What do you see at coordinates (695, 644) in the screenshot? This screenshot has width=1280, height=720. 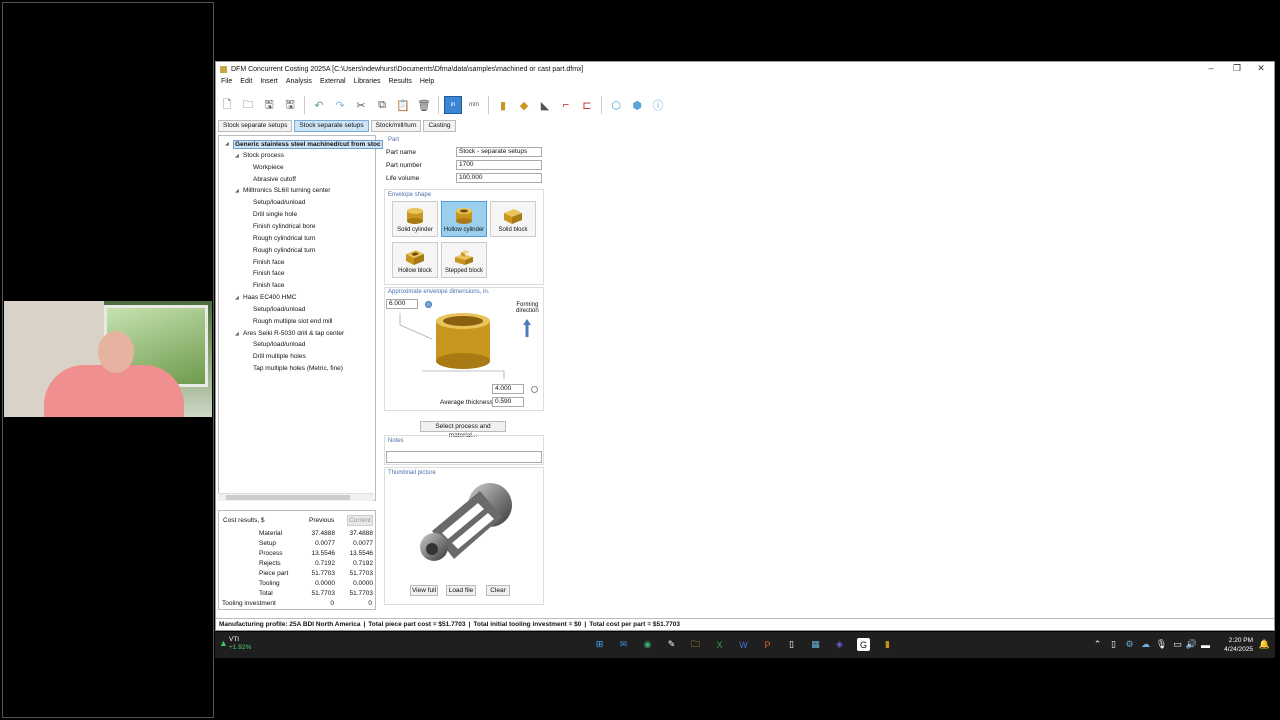 I see `file-explorer-icon: 🗀` at bounding box center [695, 644].